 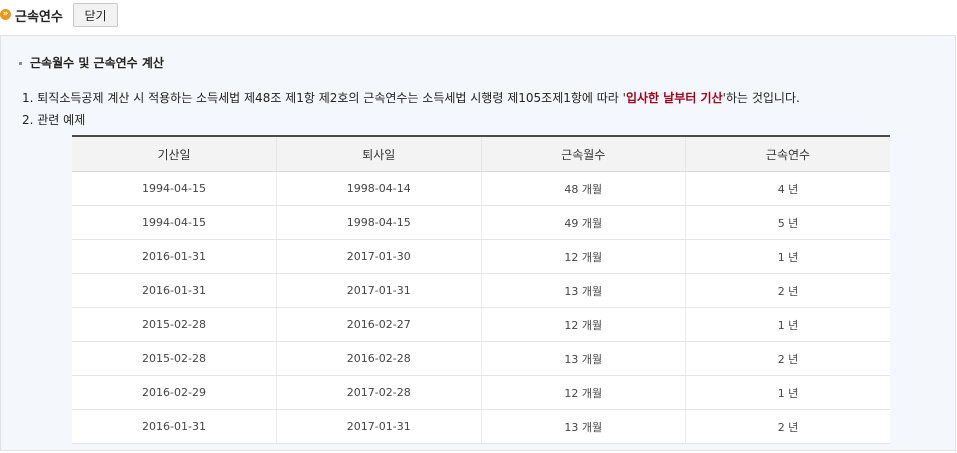 I want to click on table-row: 2016-01-31 2017-01-30 12 개월 1 년, so click(x=481, y=256).